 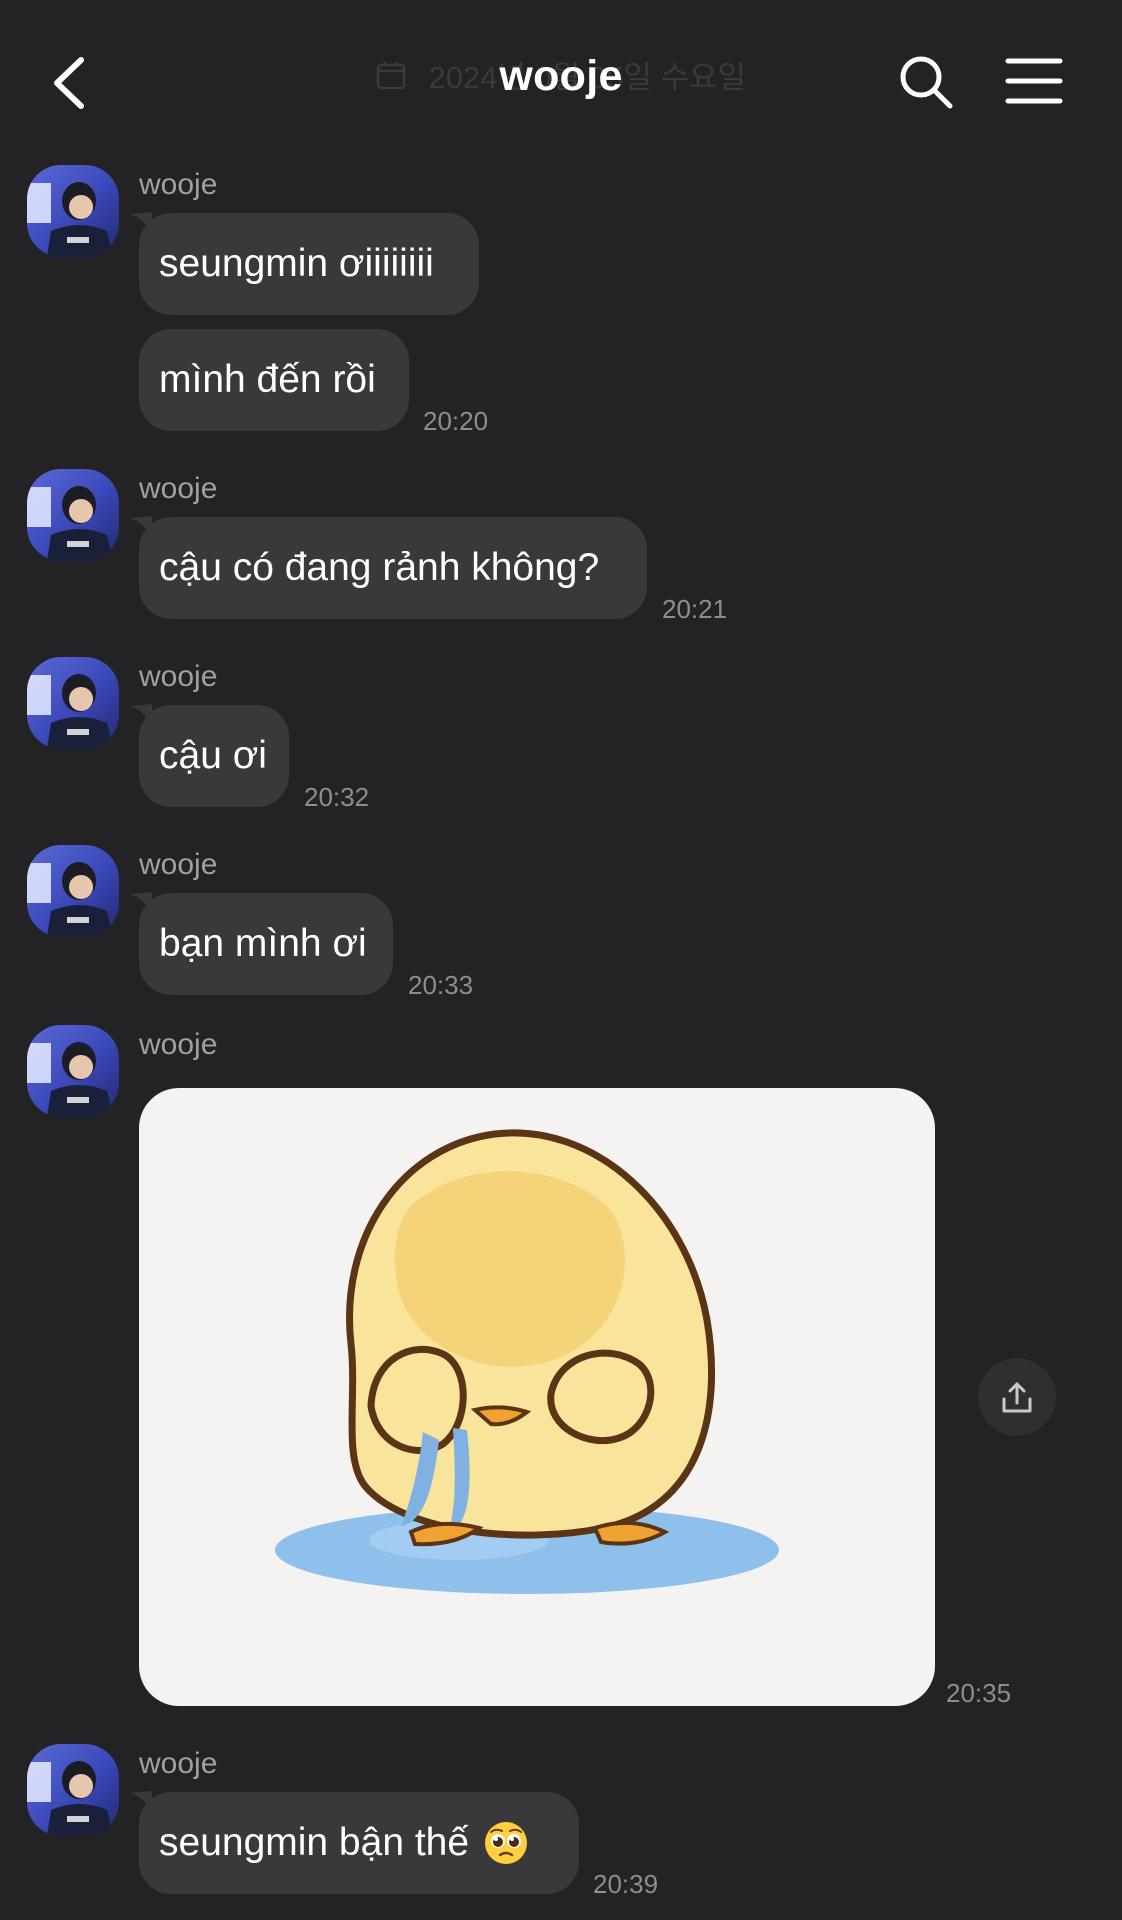 I want to click on message-bubble: mình đến rồi, so click(x=274, y=380).